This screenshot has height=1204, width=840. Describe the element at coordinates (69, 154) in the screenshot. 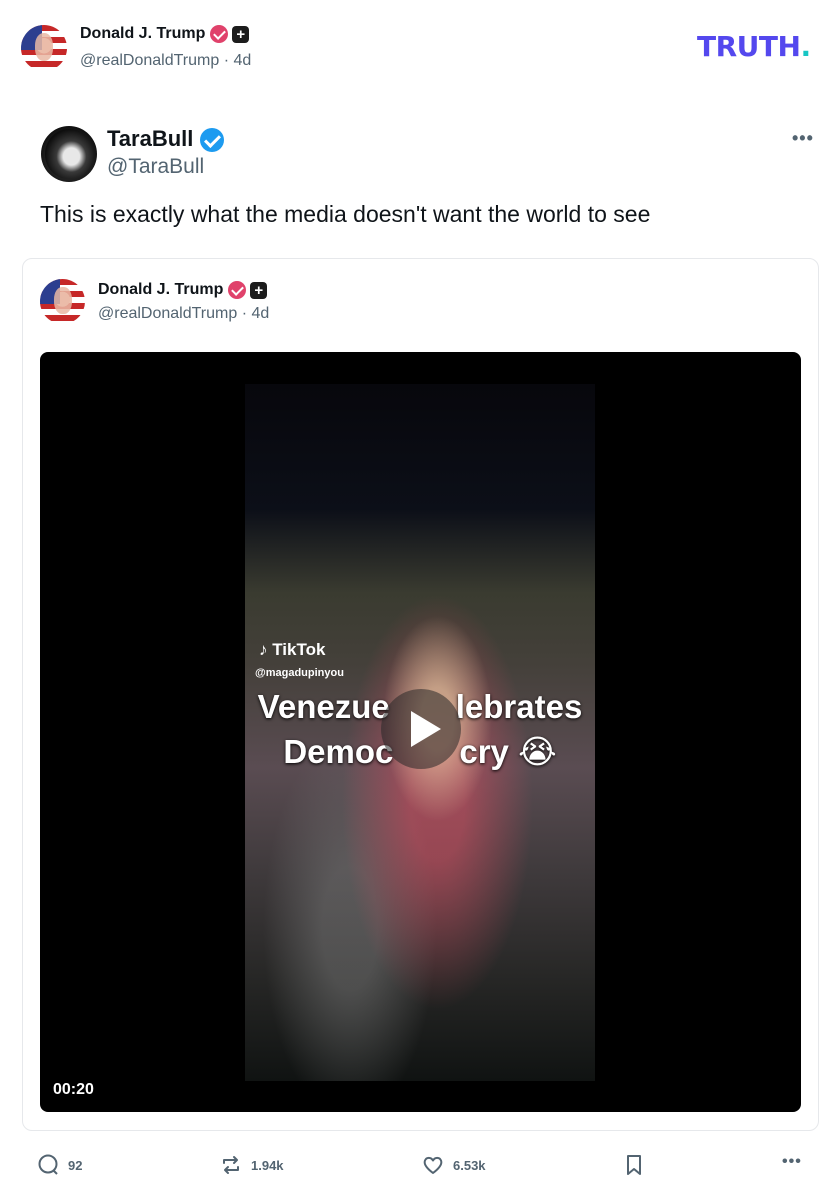

I see `embedded-author-avatar` at that location.